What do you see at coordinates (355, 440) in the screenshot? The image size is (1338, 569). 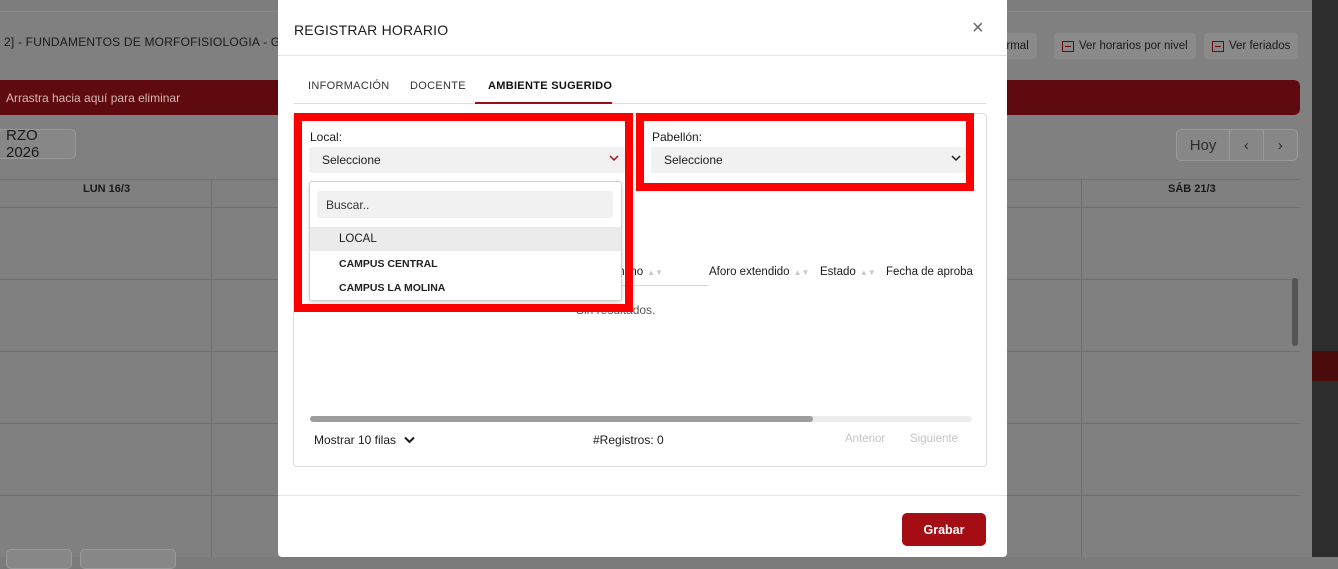 I see `rows-per-page-label: Mostrar 10 filas` at bounding box center [355, 440].